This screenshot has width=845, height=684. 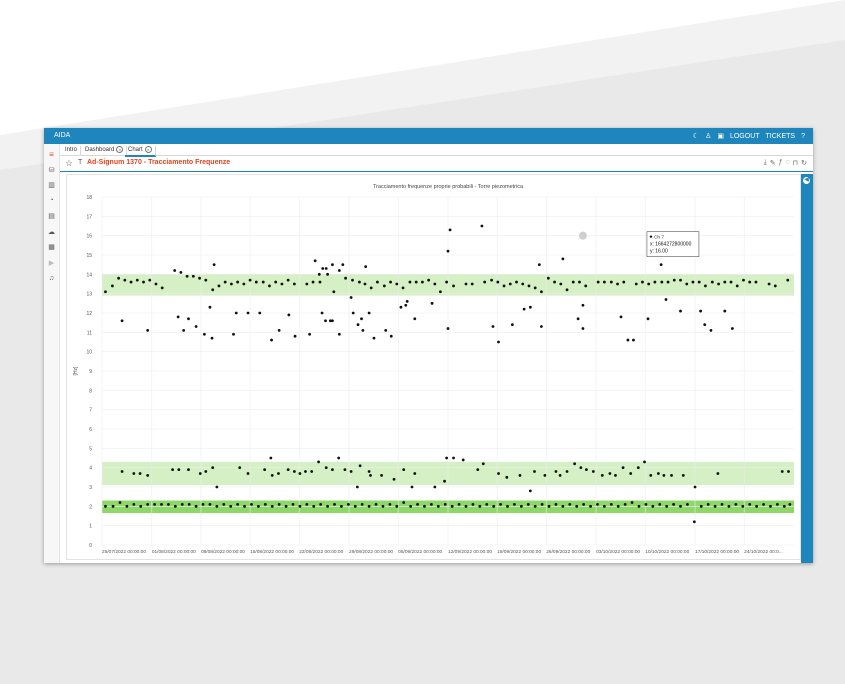 What do you see at coordinates (781, 136) in the screenshot?
I see `tickets-link: TICKETS` at bounding box center [781, 136].